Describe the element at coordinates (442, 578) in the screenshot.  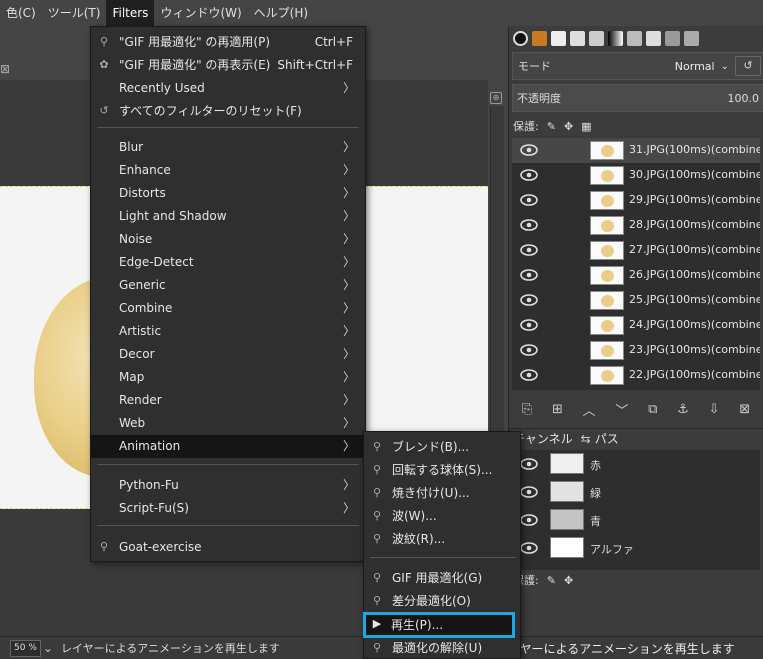
I see `menu-item-optimize-gif: ⚲ GIF 用最適化(G)` at that location.